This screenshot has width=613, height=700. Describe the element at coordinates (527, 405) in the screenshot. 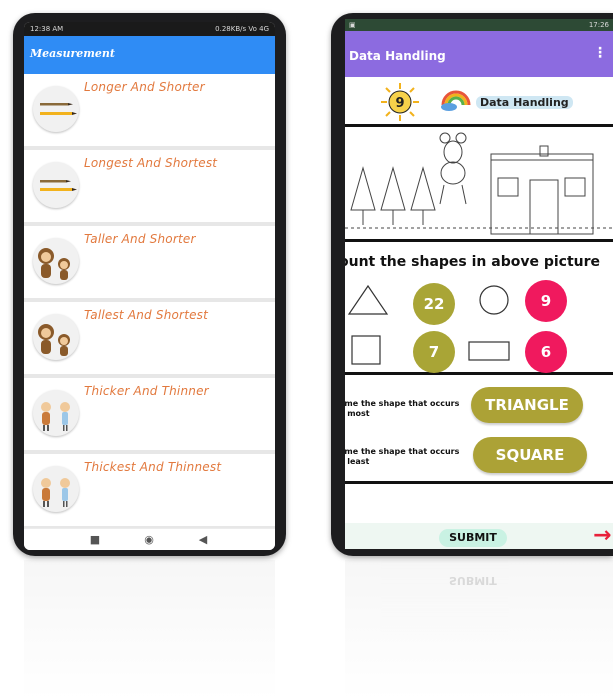

I see `answer-most-button: TRIANGLE` at that location.